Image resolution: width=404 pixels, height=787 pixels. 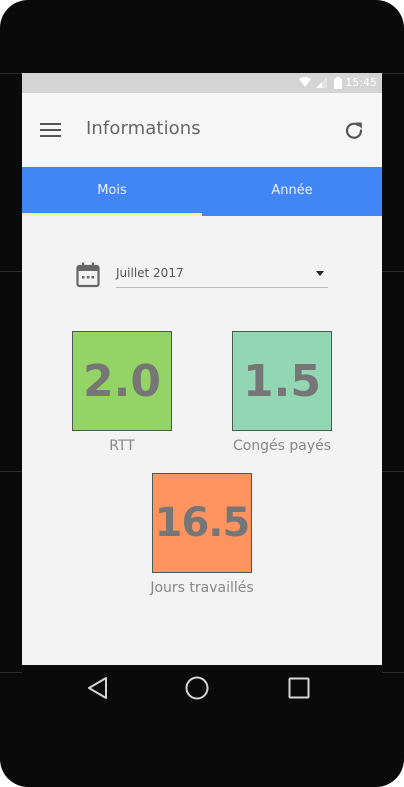 What do you see at coordinates (282, 381) in the screenshot?
I see `stat-conges-payes-value: 1.5` at bounding box center [282, 381].